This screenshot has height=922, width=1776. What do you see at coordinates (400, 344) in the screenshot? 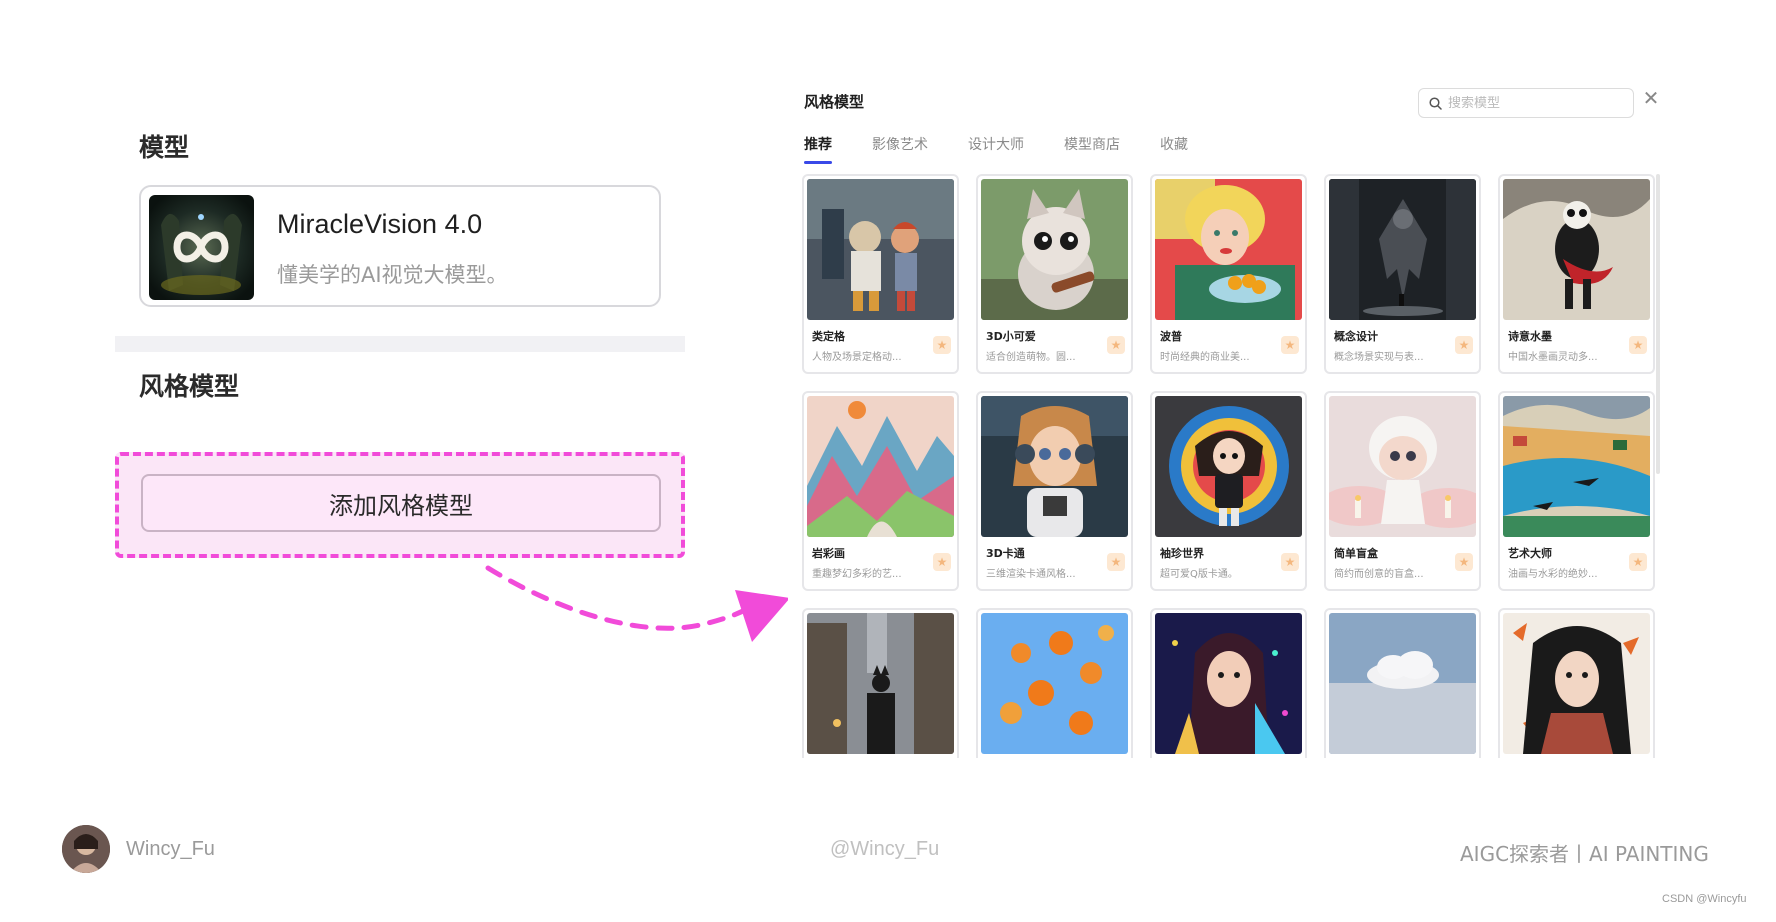
I see `section-divider` at bounding box center [400, 344].